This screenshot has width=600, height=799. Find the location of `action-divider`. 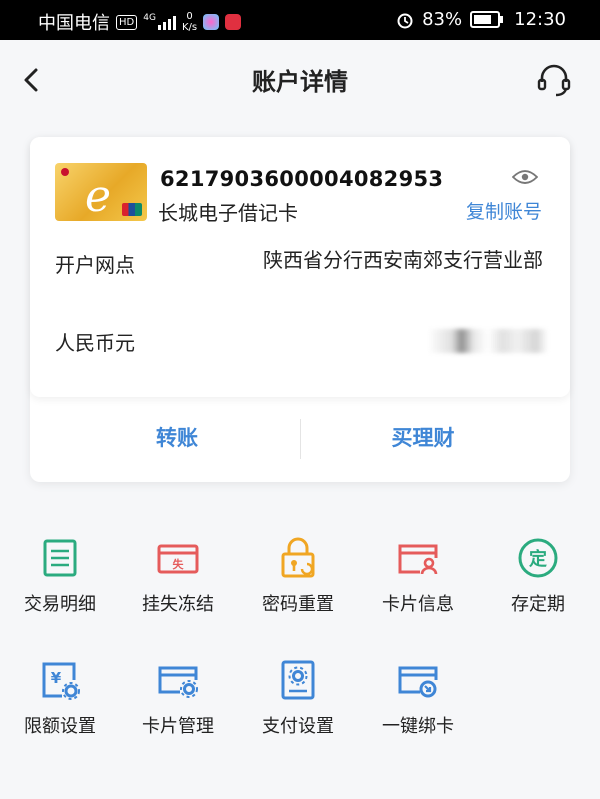

action-divider is located at coordinates (300, 439).